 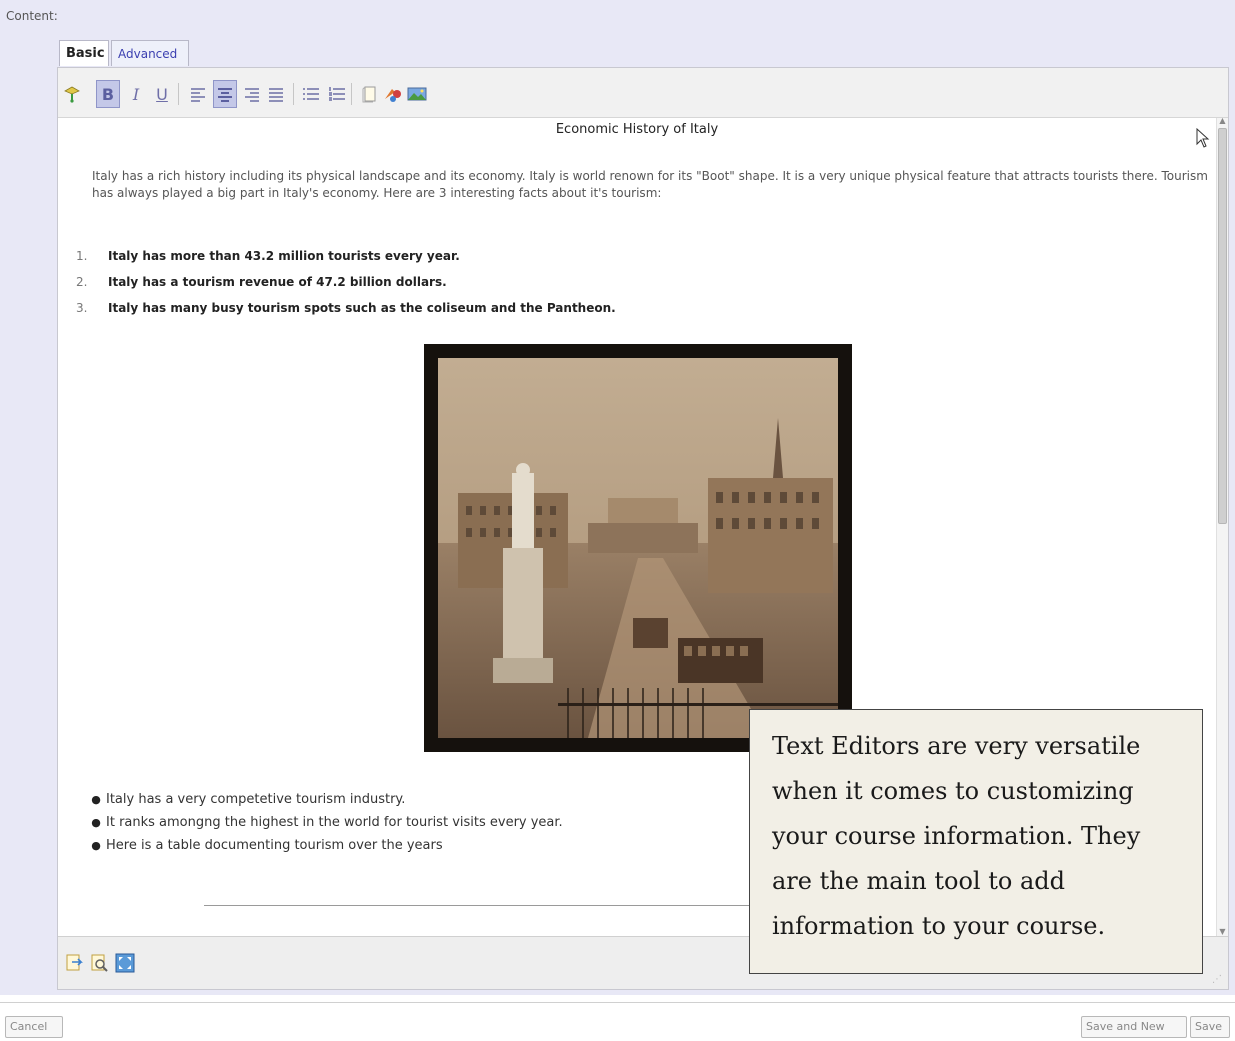 I want to click on justify-icon, so click(x=276, y=94).